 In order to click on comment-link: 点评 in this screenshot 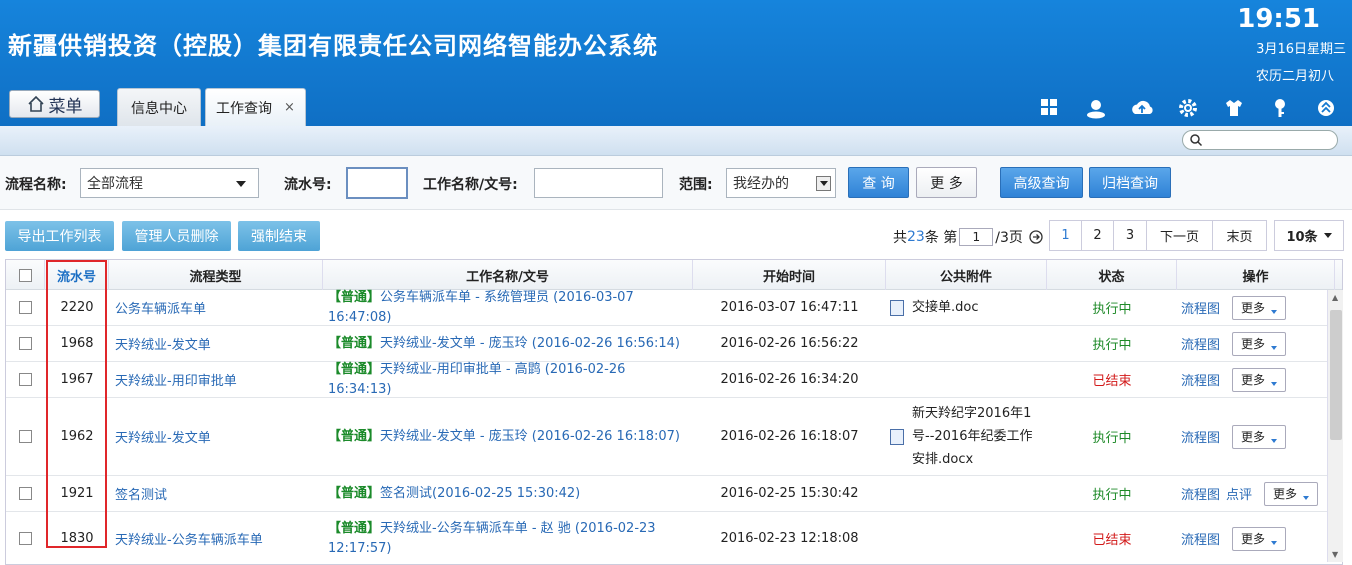, I will do `click(1239, 493)`.